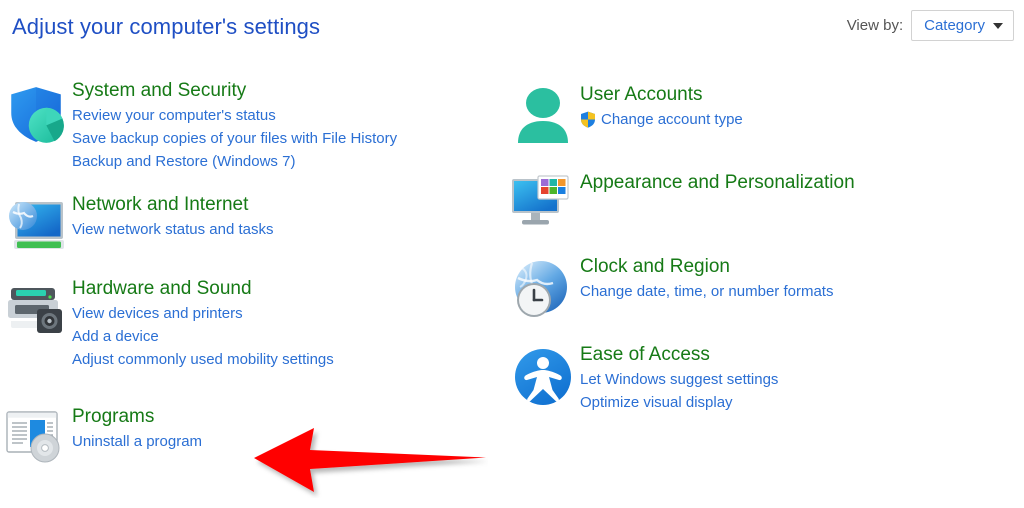  What do you see at coordinates (137, 441) in the screenshot?
I see `category-link-uninstall-a-program: Uninstall a program` at bounding box center [137, 441].